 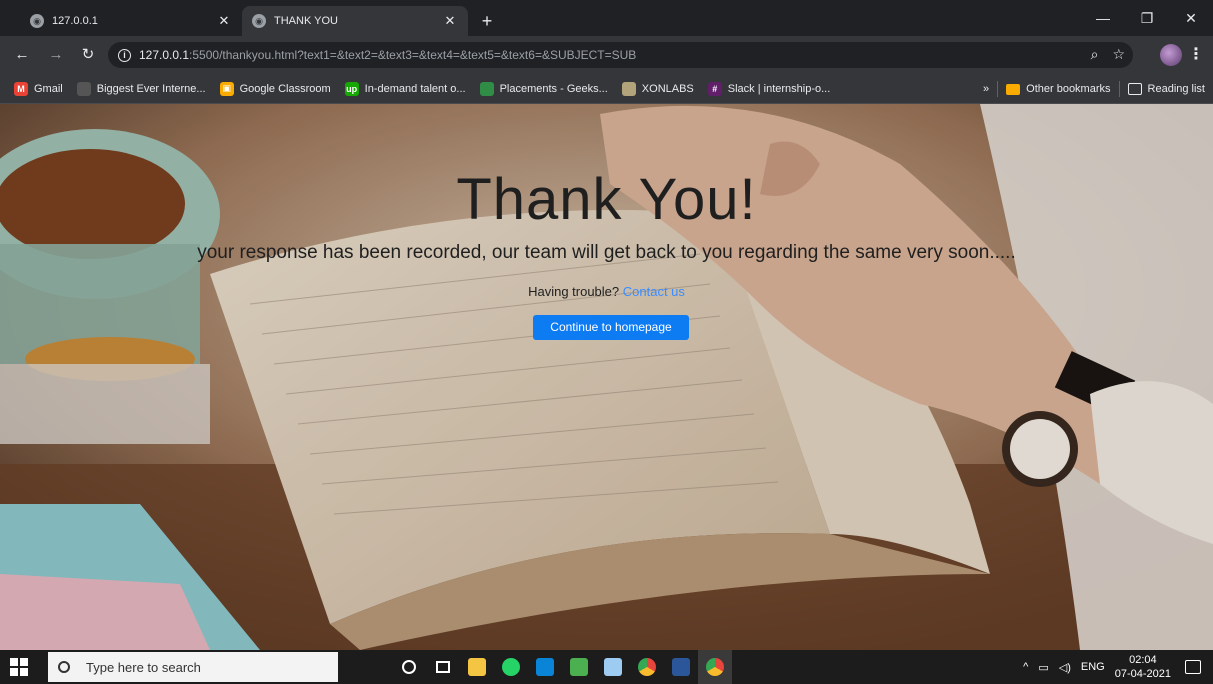 What do you see at coordinates (124, 55) in the screenshot?
I see `info-icon: i` at bounding box center [124, 55].